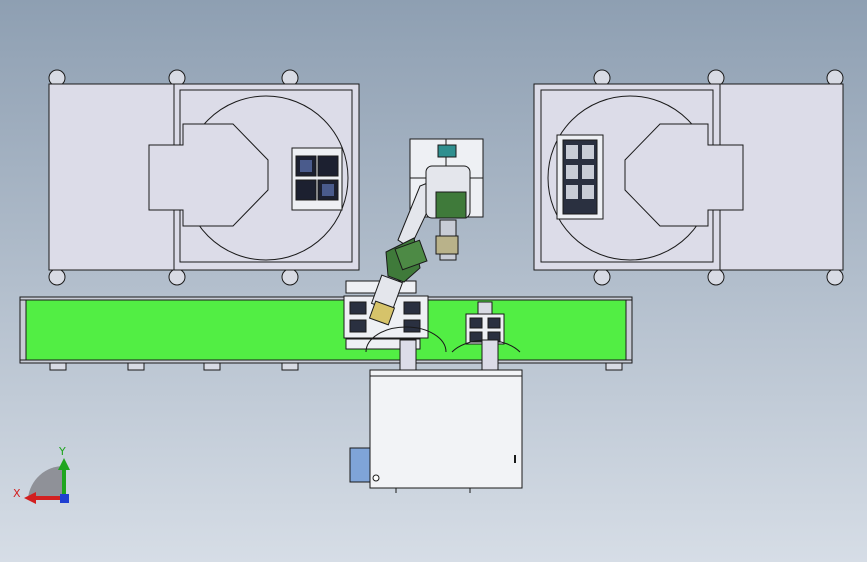 This screenshot has width=867, height=566. What do you see at coordinates (408, 356) in the screenshot?
I see `cabinet-column-left` at bounding box center [408, 356].